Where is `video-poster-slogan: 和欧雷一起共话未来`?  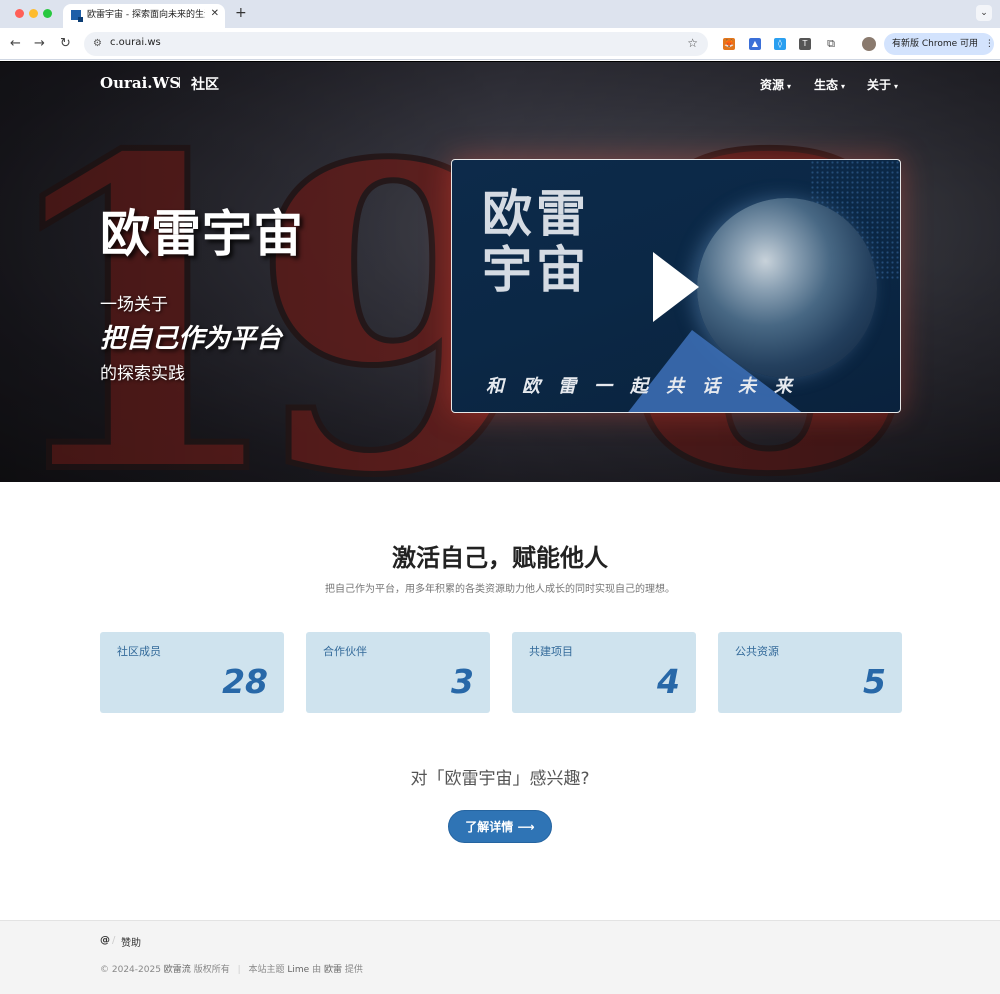
video-poster-slogan: 和欧雷一起共话未来 is located at coordinates (648, 386).